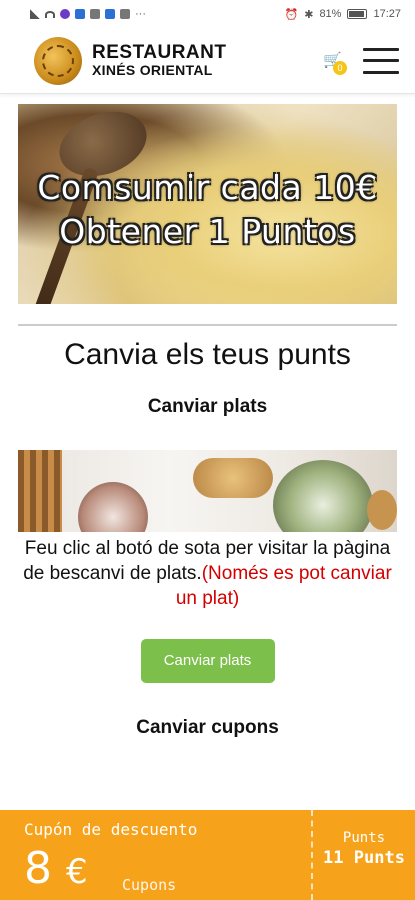 The height and width of the screenshot is (900, 415). What do you see at coordinates (149, 885) in the screenshot?
I see `coupon-subtitle: Cupons` at bounding box center [149, 885].